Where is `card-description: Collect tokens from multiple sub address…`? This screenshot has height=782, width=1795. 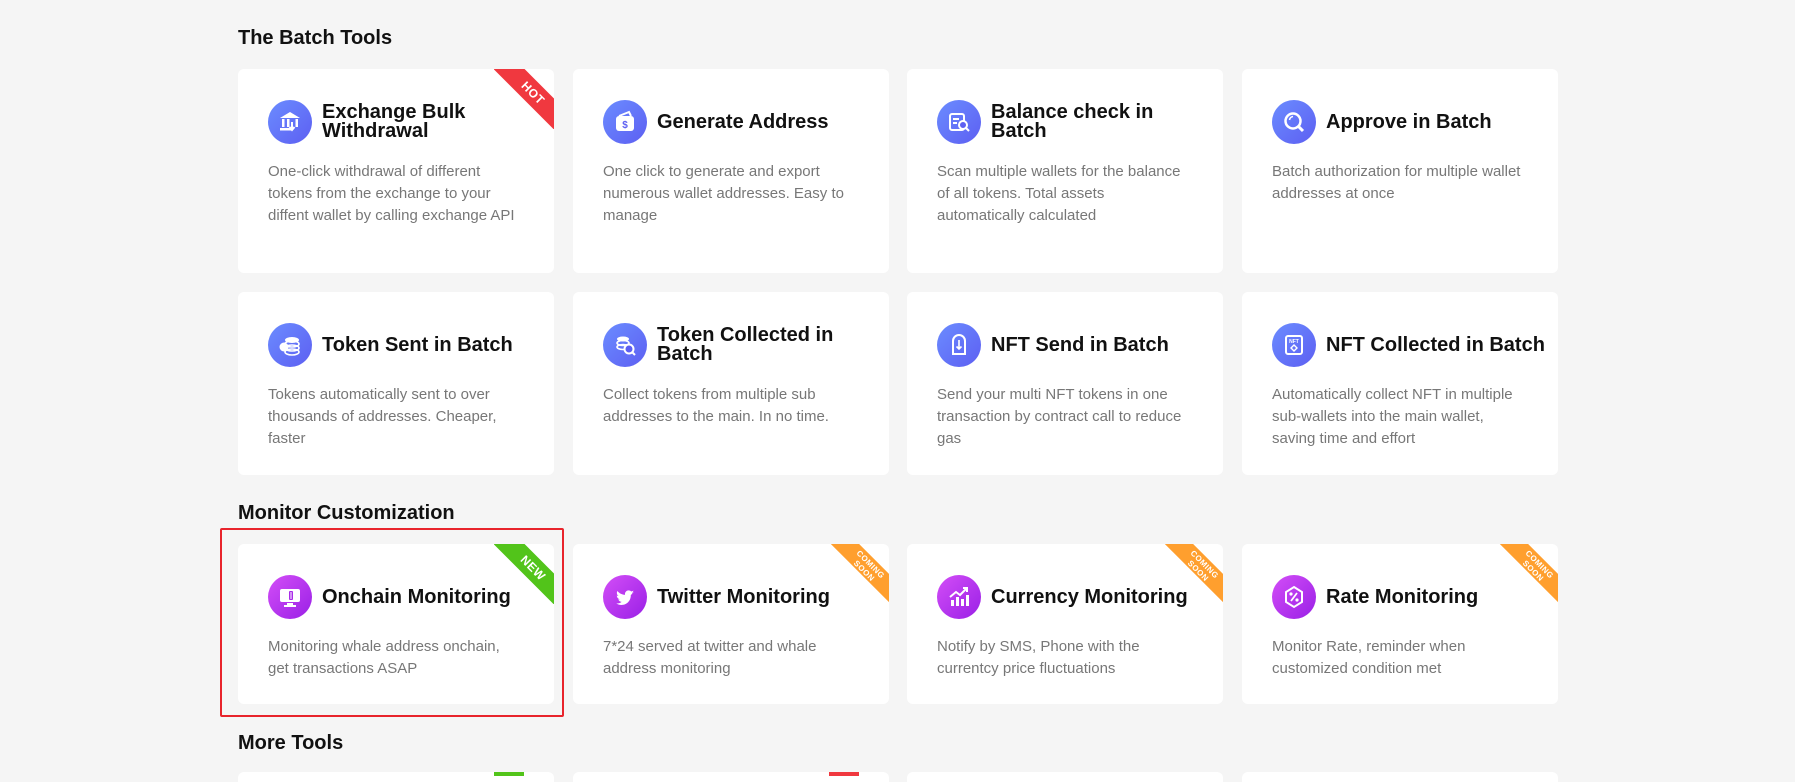
card-description: Collect tokens from multiple sub address… is located at coordinates (716, 405).